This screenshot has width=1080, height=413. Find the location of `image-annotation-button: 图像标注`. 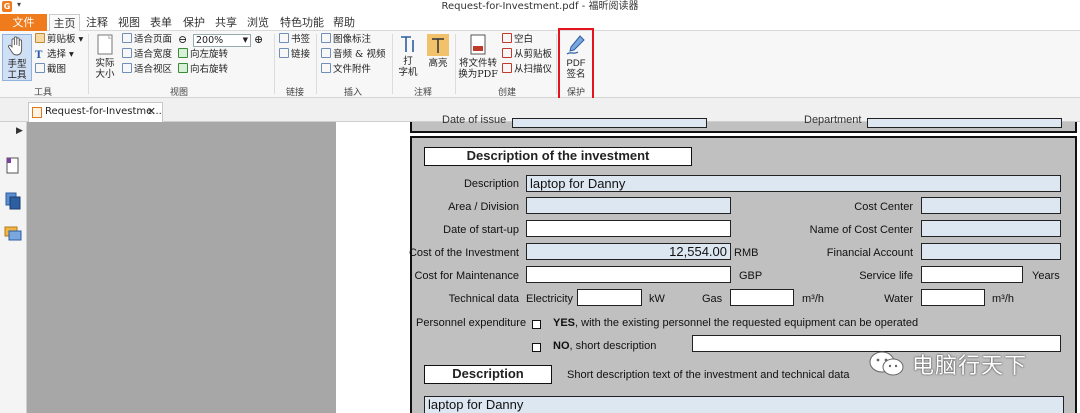

image-annotation-button: 图像标注 is located at coordinates (346, 40).